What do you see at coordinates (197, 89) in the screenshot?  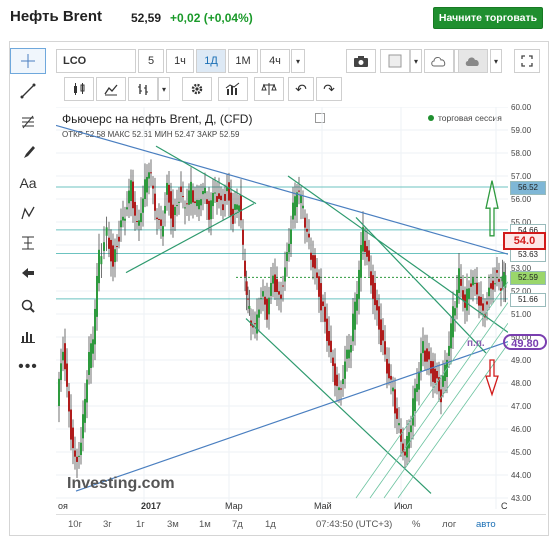 I see `settings-gear-icon` at bounding box center [197, 89].